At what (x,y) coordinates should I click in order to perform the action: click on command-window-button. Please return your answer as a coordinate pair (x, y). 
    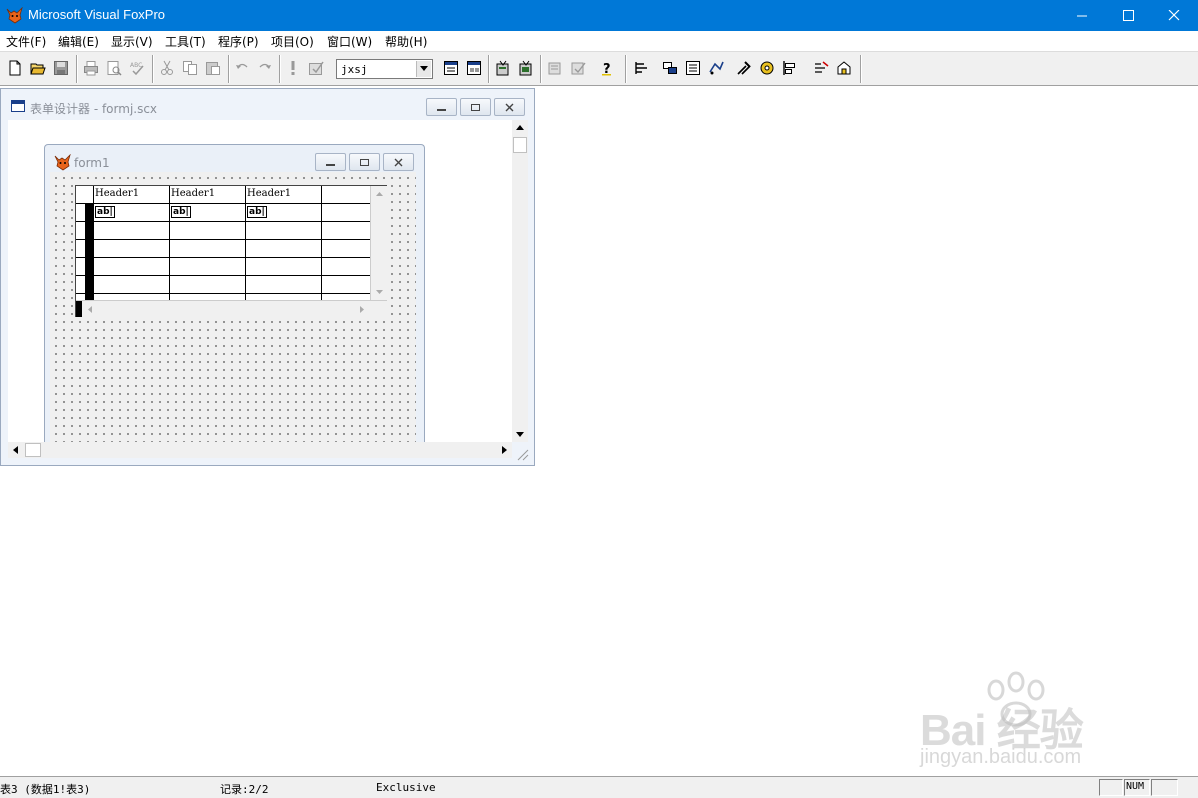
    Looking at the image, I should click on (451, 68).